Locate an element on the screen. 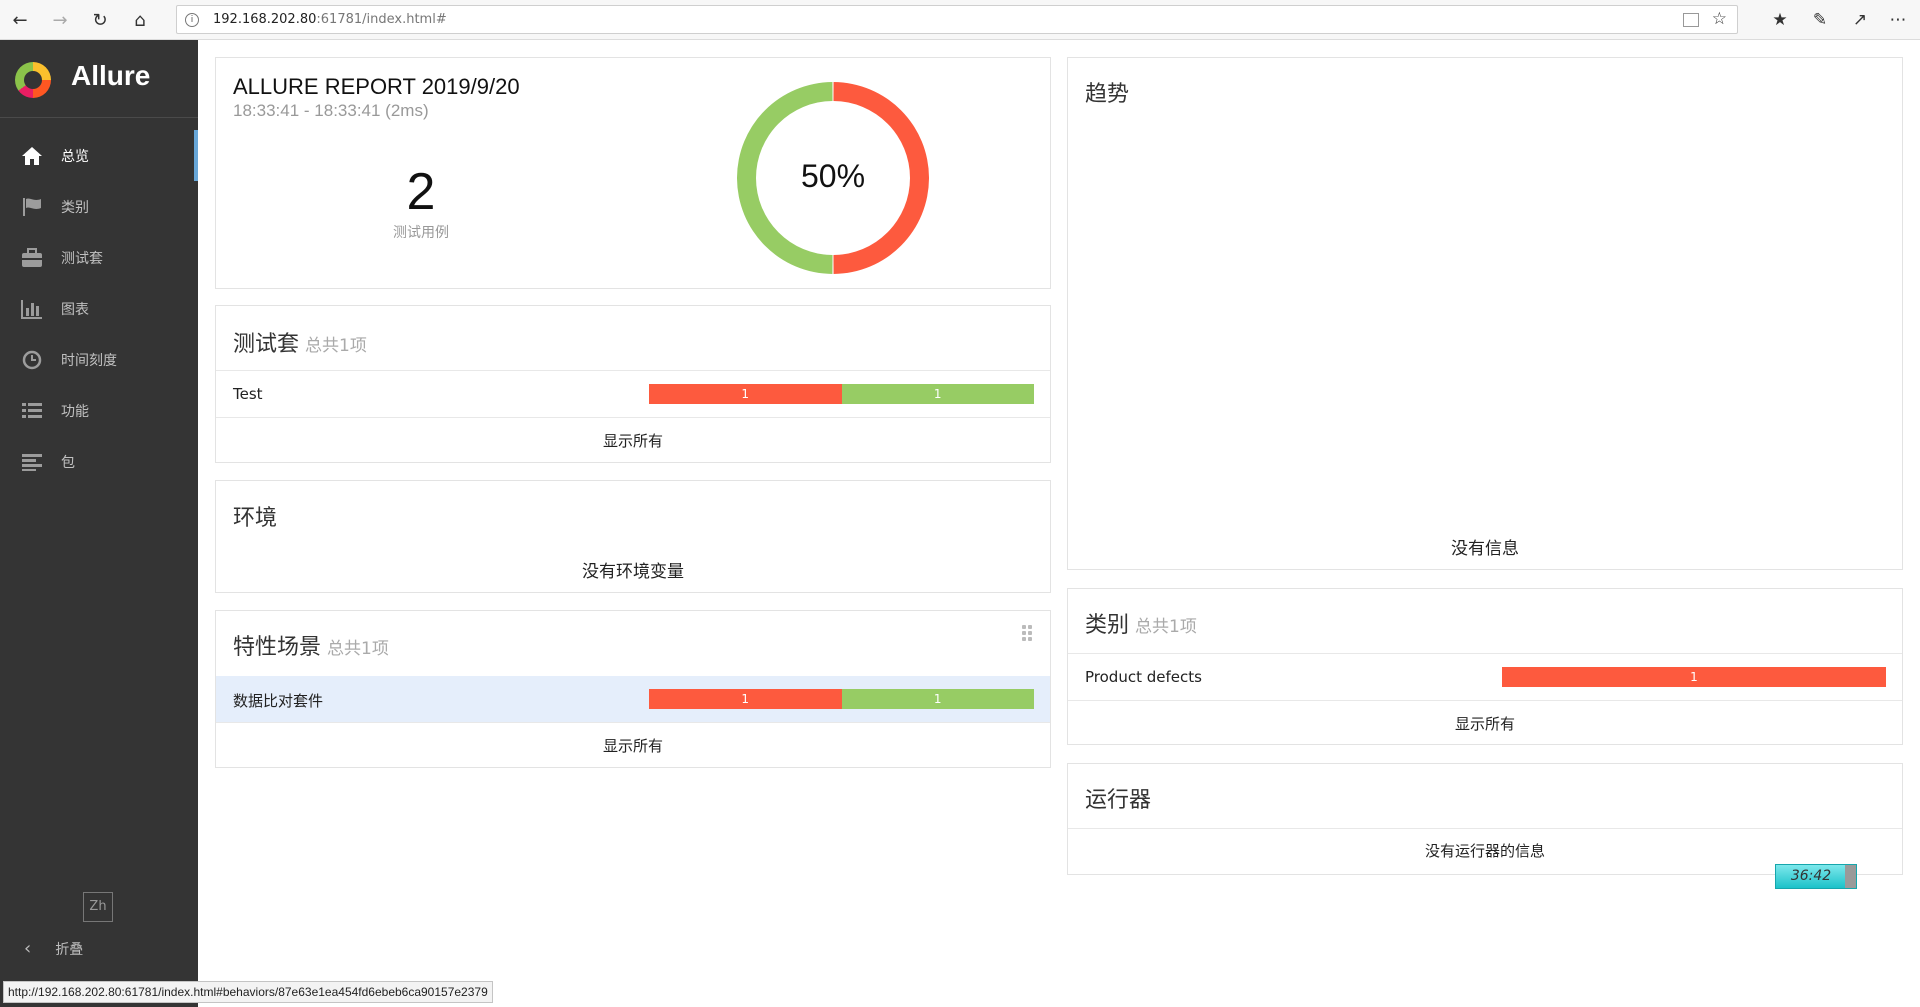 Image resolution: width=1920 pixels, height=1007 pixels. sidebar-item-label: 测试套 is located at coordinates (82, 258).